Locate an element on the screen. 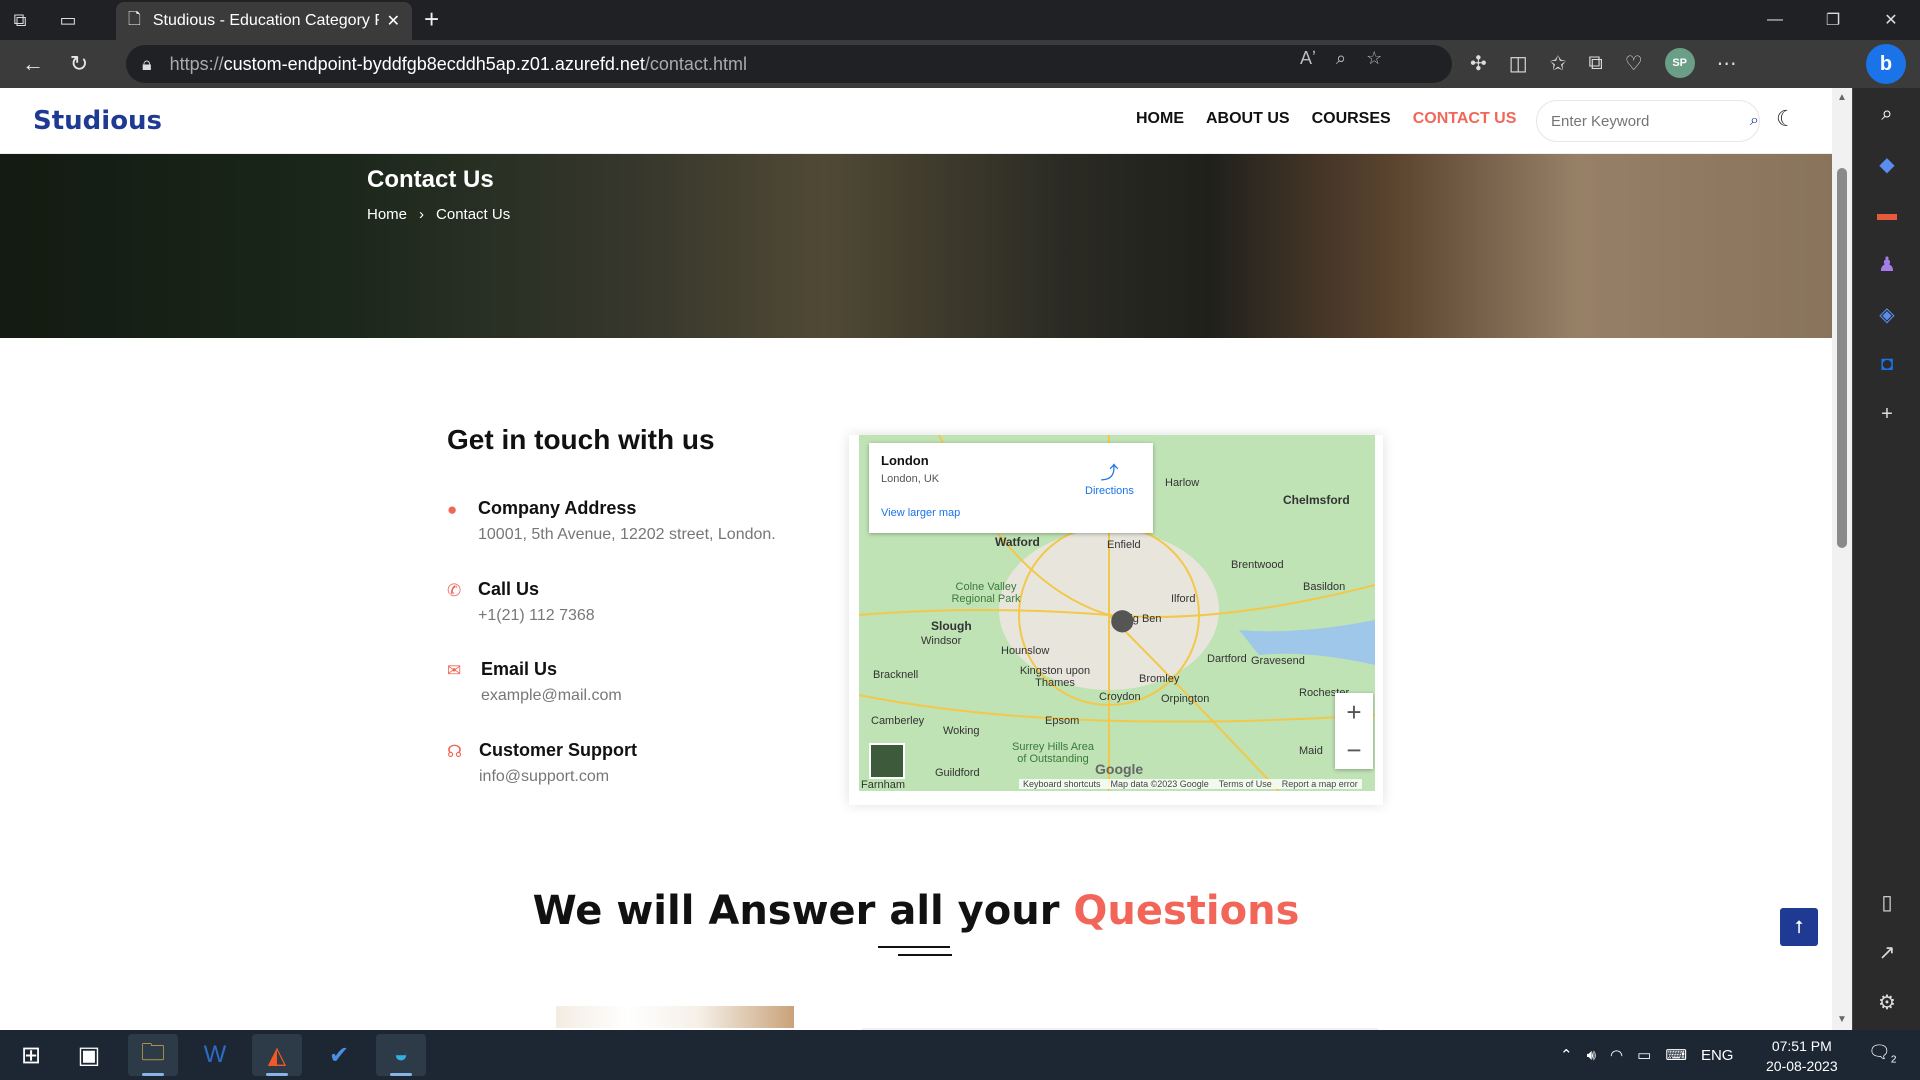 The width and height of the screenshot is (1920, 1080). add-icon: + is located at coordinates (1887, 414).